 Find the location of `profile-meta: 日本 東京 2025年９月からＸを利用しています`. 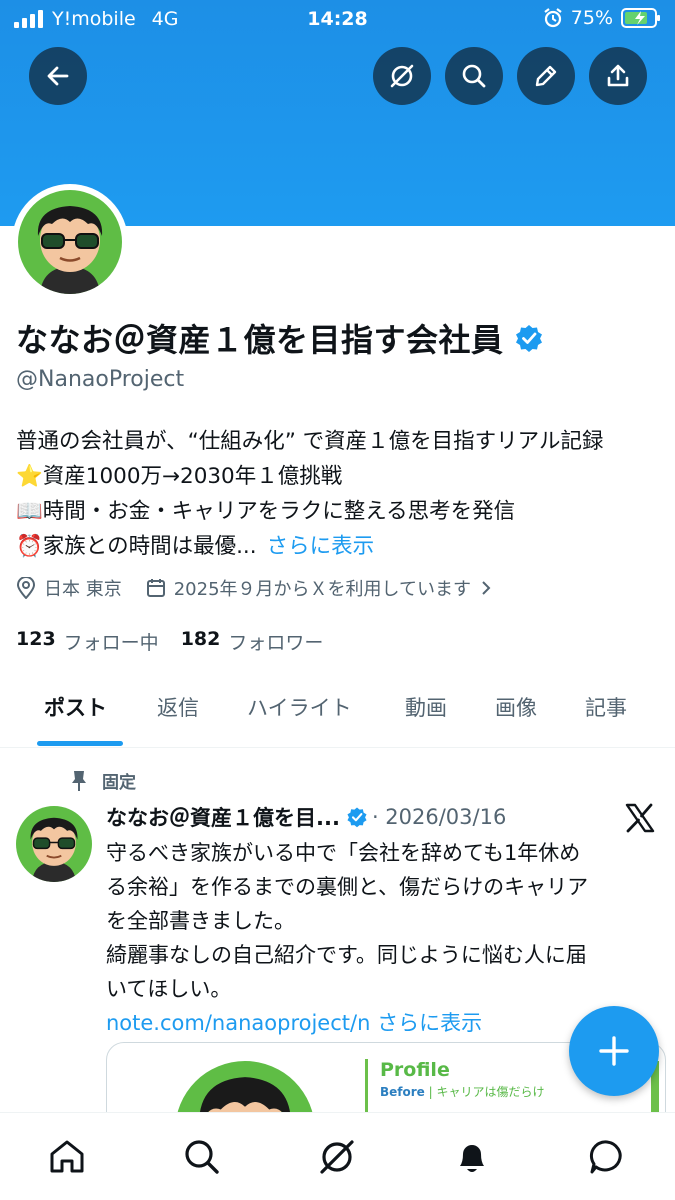

profile-meta: 日本 東京 2025年９月からＸを利用しています is located at coordinates (270, 588).